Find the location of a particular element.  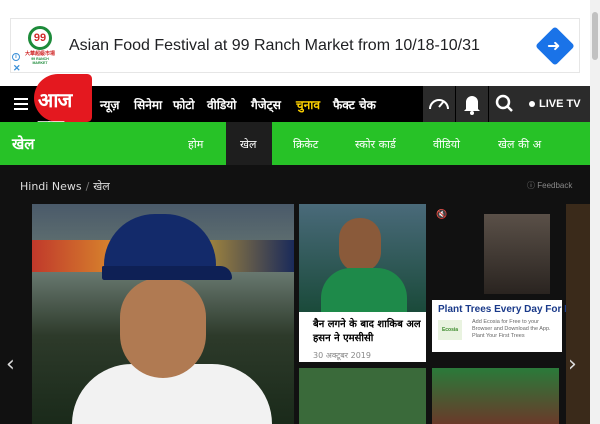

section-title: खेल is located at coordinates (23, 144).